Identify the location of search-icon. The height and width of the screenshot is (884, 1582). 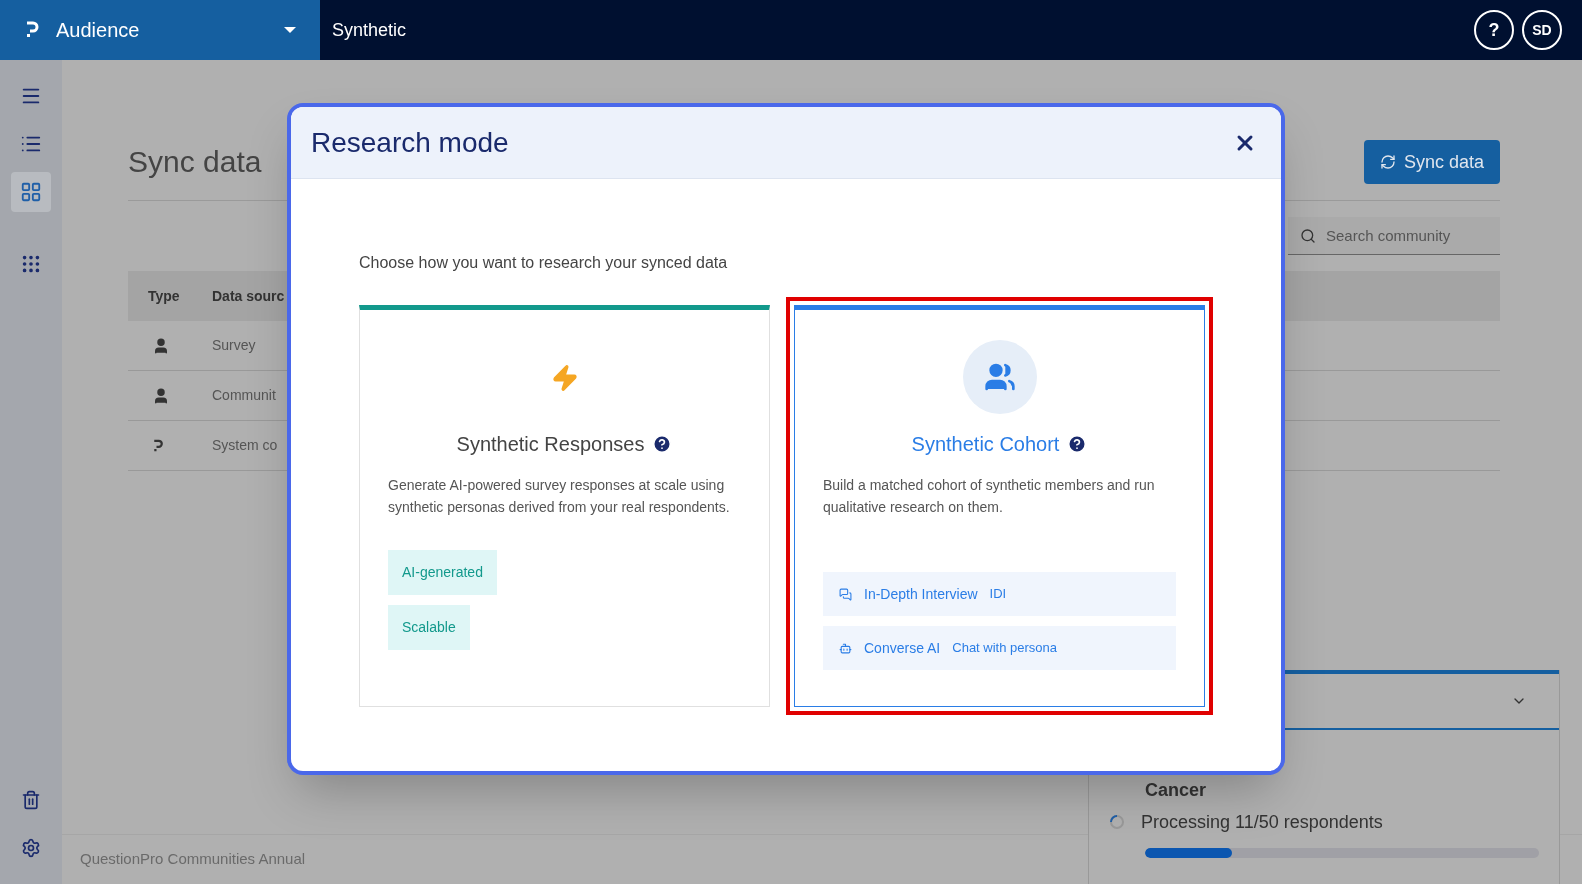
(1308, 236).